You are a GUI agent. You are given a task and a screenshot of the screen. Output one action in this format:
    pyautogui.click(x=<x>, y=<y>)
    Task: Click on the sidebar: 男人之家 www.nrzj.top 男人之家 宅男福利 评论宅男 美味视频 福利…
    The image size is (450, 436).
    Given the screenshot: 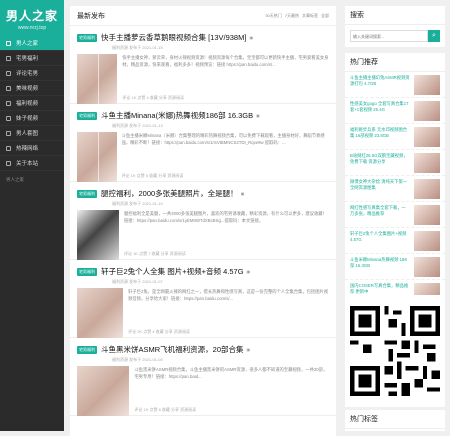 What is the action you would take?
    pyautogui.click(x=32, y=215)
    